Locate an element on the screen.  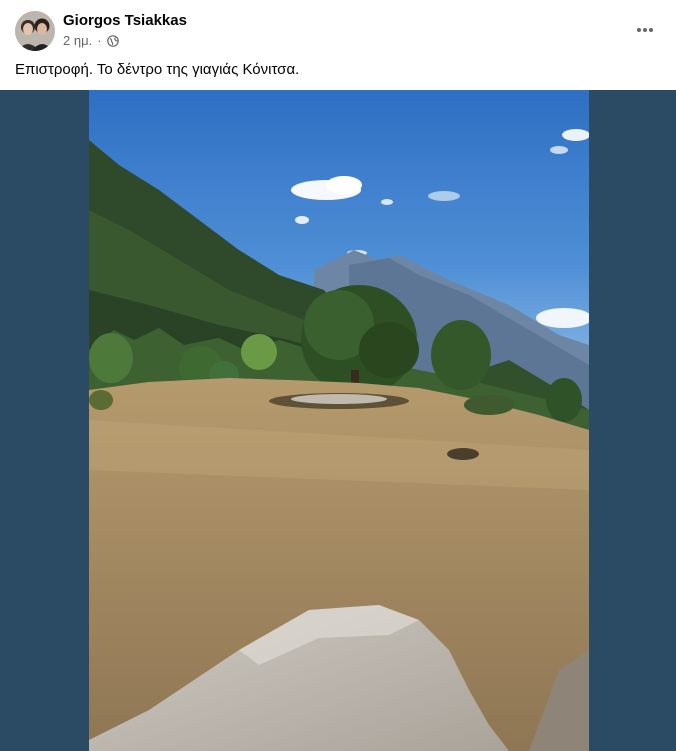
author-avatar is located at coordinates (35, 31).